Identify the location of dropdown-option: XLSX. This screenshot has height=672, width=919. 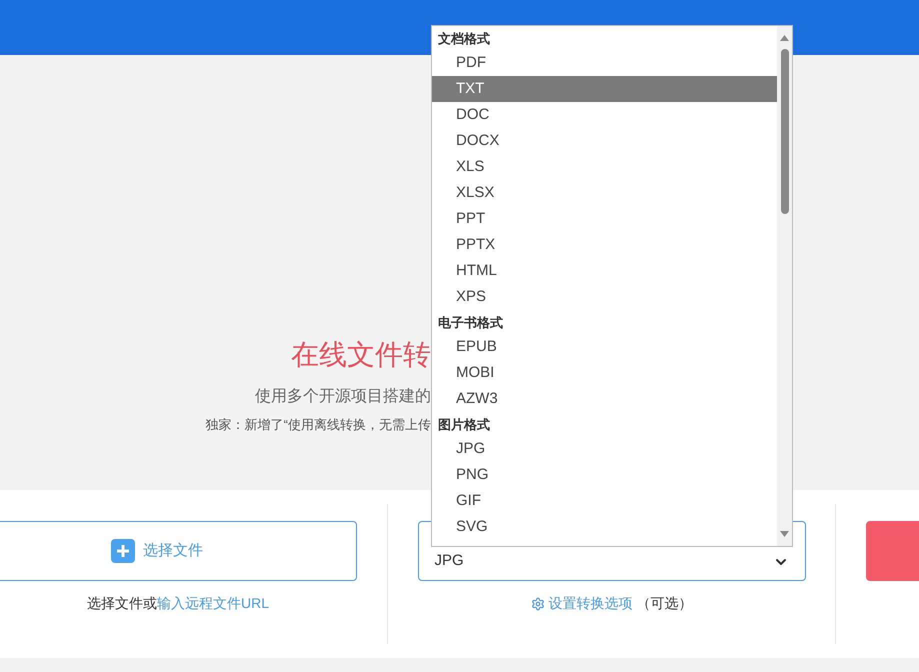
(604, 193).